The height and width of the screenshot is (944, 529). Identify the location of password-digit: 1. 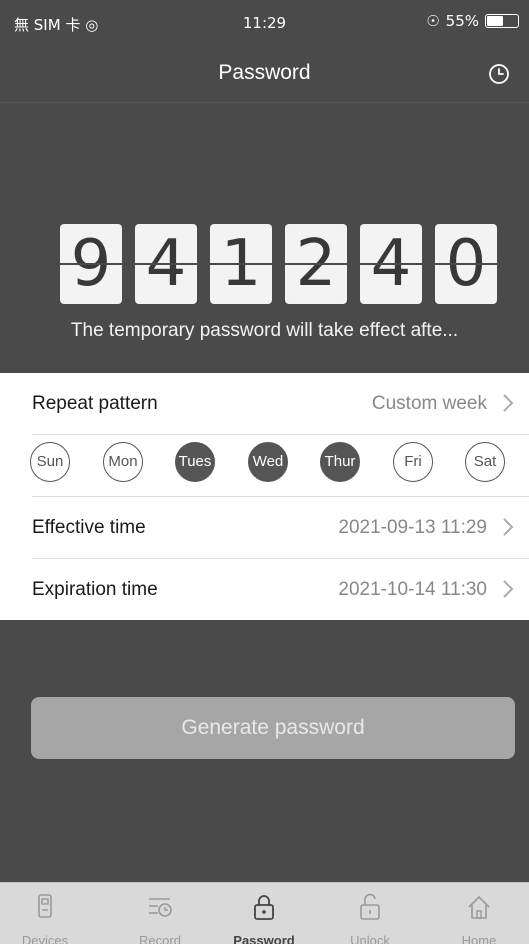
(241, 264).